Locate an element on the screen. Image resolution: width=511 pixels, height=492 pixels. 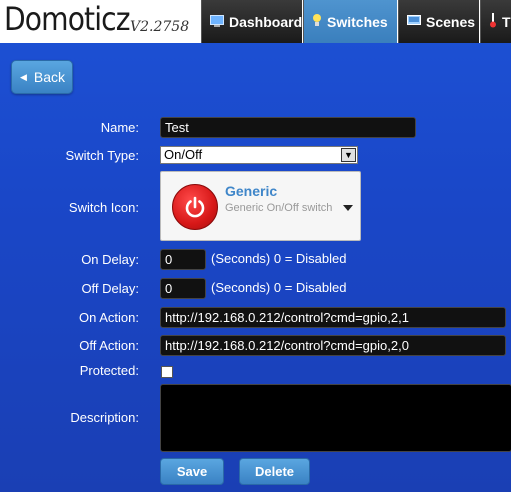
back-button-label: Back is located at coordinates (49, 77).